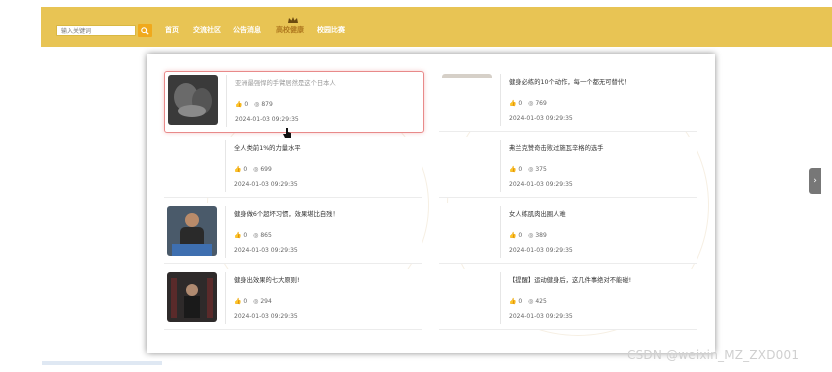 The width and height of the screenshot is (832, 372). Describe the element at coordinates (267, 147) in the screenshot. I see `article-title: 全人类前1%的力量水平` at that location.